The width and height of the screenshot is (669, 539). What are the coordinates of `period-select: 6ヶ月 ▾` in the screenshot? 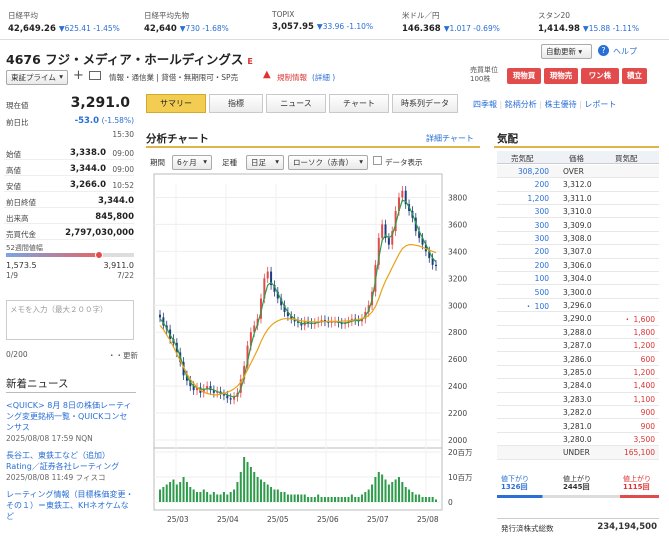 It's located at (192, 162).